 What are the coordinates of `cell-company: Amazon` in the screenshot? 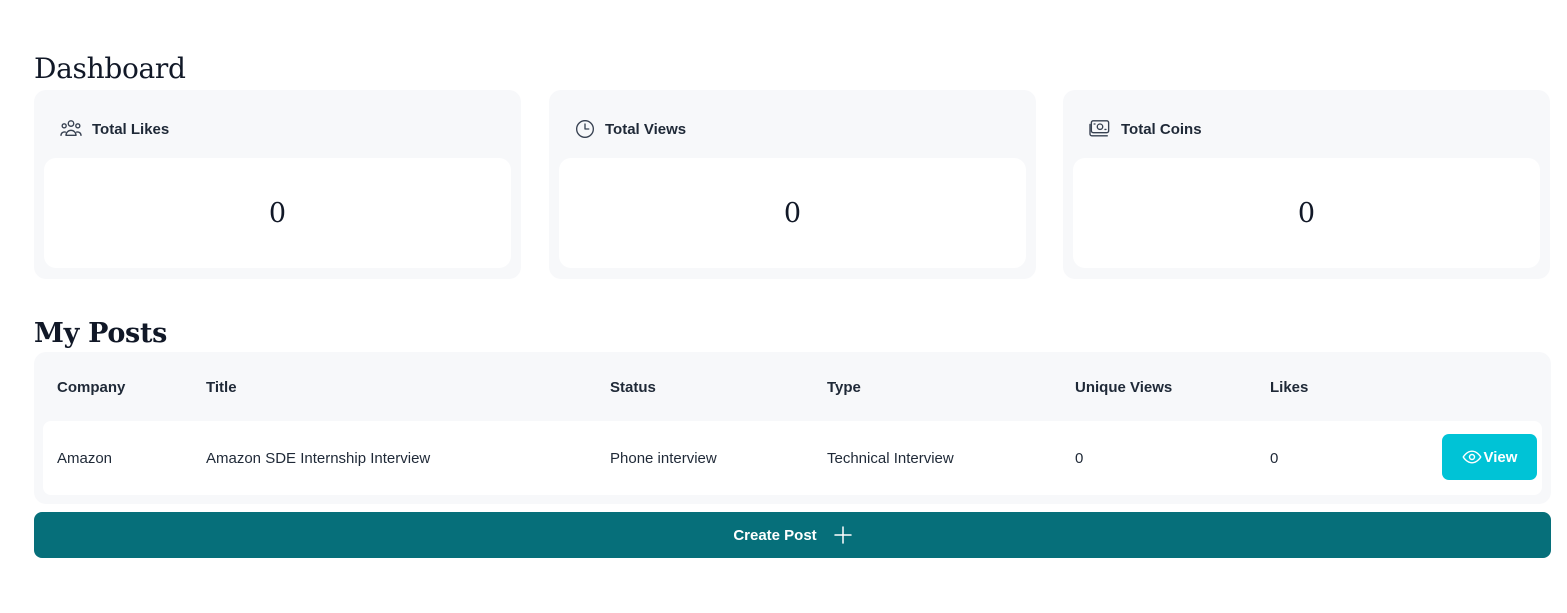 It's located at (85, 458).